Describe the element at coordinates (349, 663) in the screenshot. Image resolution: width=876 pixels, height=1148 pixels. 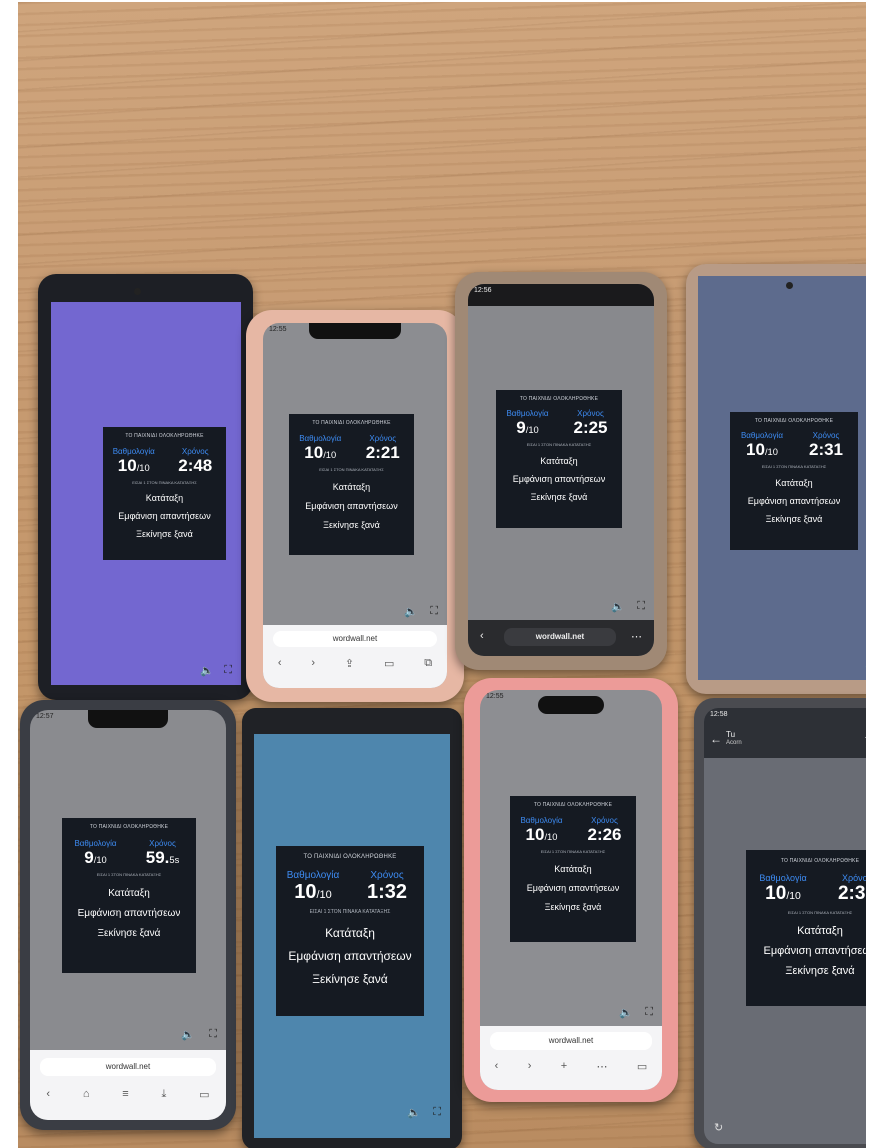
I see `share-icon: ⇪` at that location.